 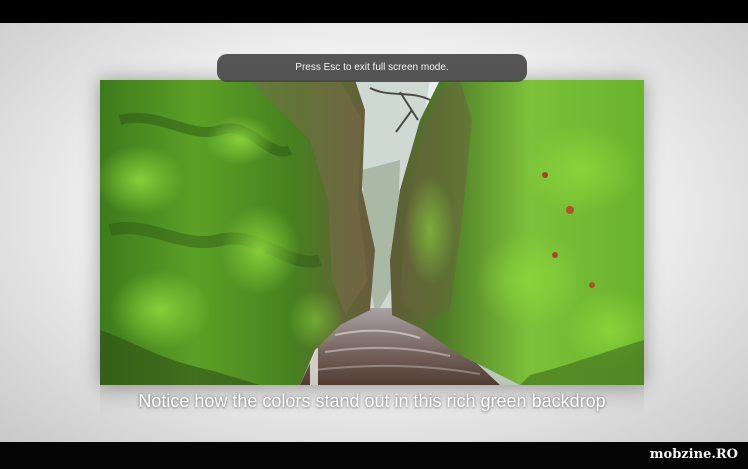 What do you see at coordinates (693, 454) in the screenshot?
I see `site-watermark: mobzine.RO` at bounding box center [693, 454].